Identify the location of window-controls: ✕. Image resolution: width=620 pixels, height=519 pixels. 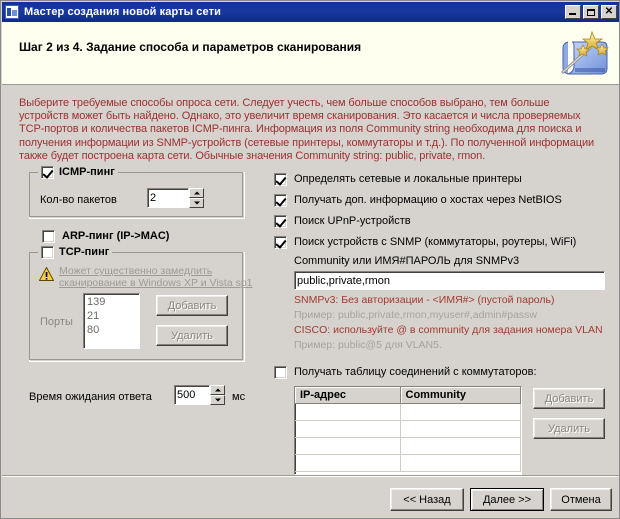
(591, 12).